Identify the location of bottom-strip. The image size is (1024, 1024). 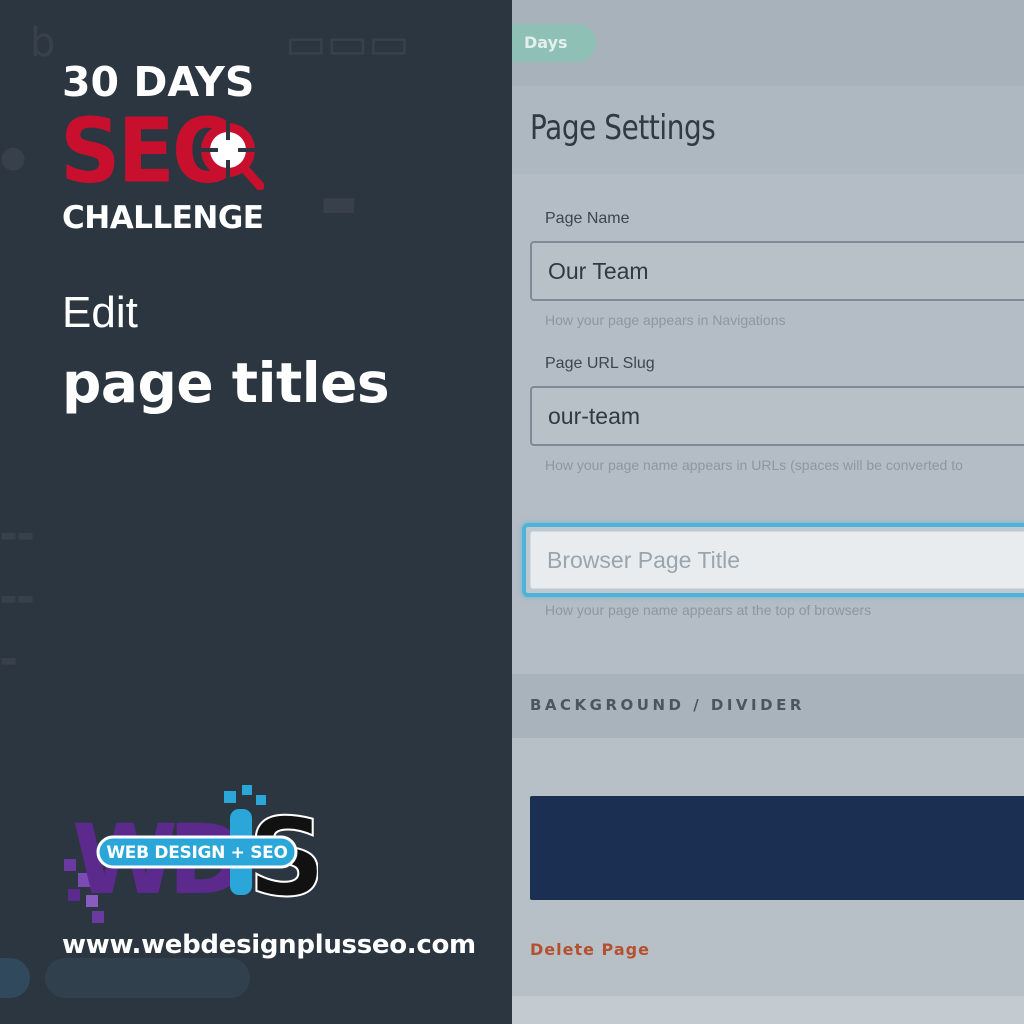
(768, 1010).